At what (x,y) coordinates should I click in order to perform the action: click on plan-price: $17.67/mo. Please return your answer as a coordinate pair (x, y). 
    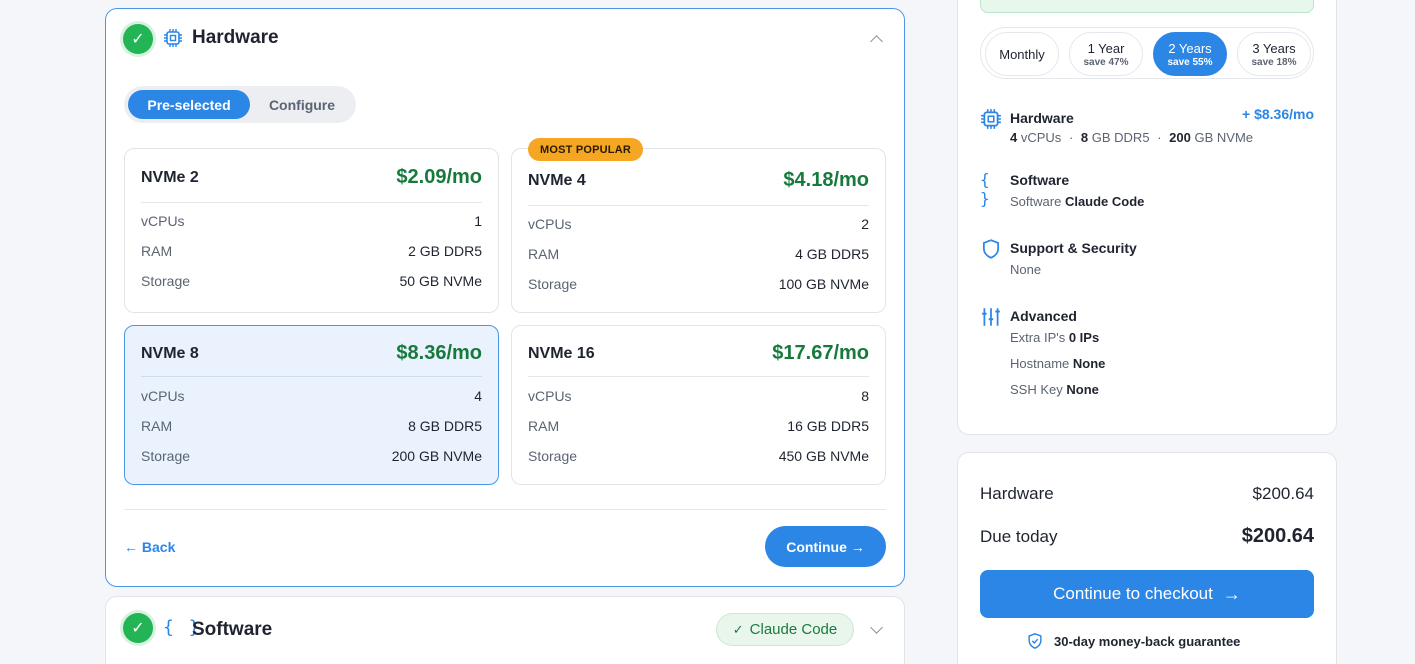
    Looking at the image, I should click on (820, 353).